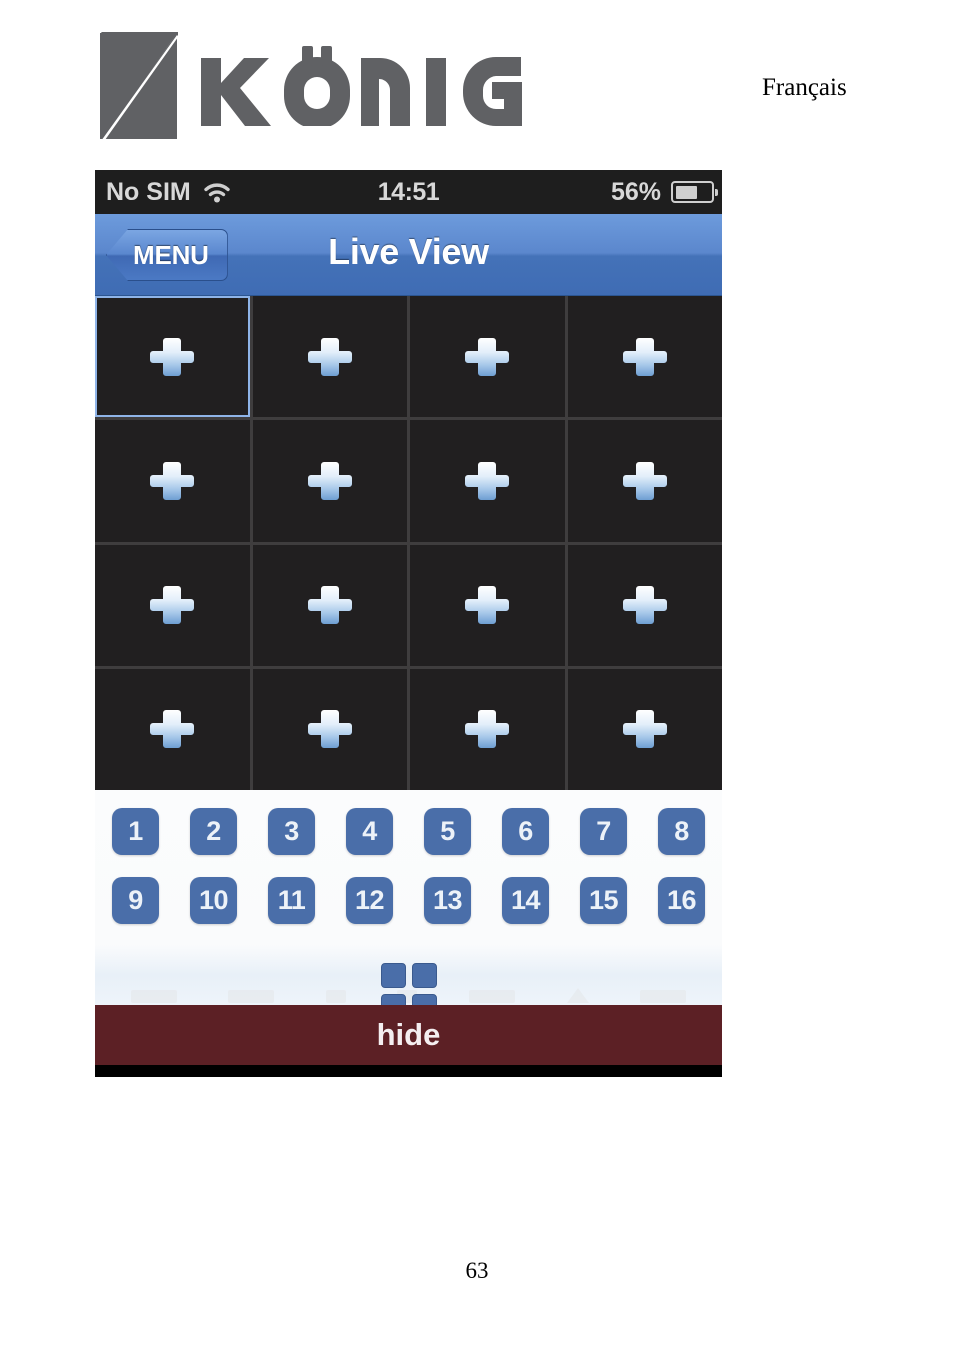 The width and height of the screenshot is (954, 1352). Describe the element at coordinates (681, 831) in the screenshot. I see `channel-button-8: 8` at that location.